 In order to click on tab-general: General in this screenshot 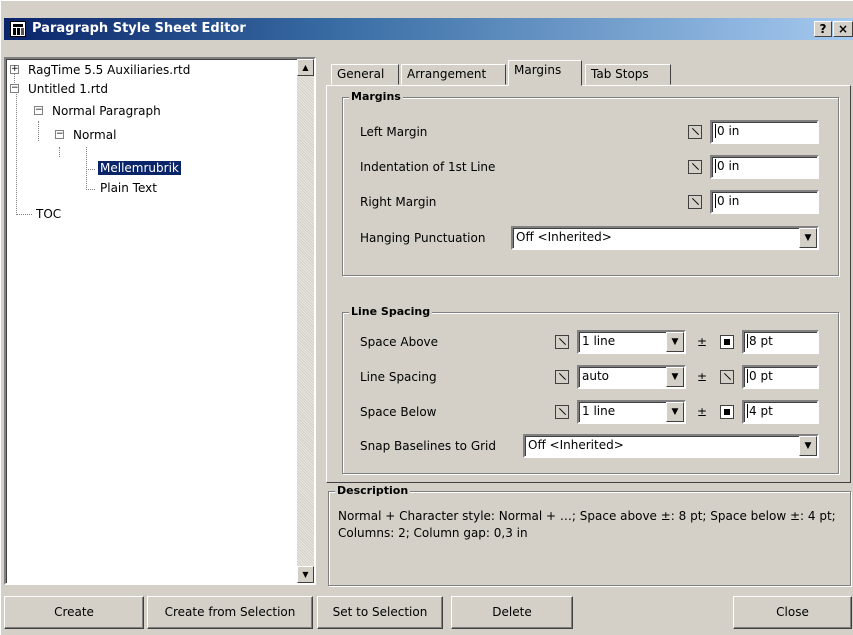, I will do `click(365, 74)`.